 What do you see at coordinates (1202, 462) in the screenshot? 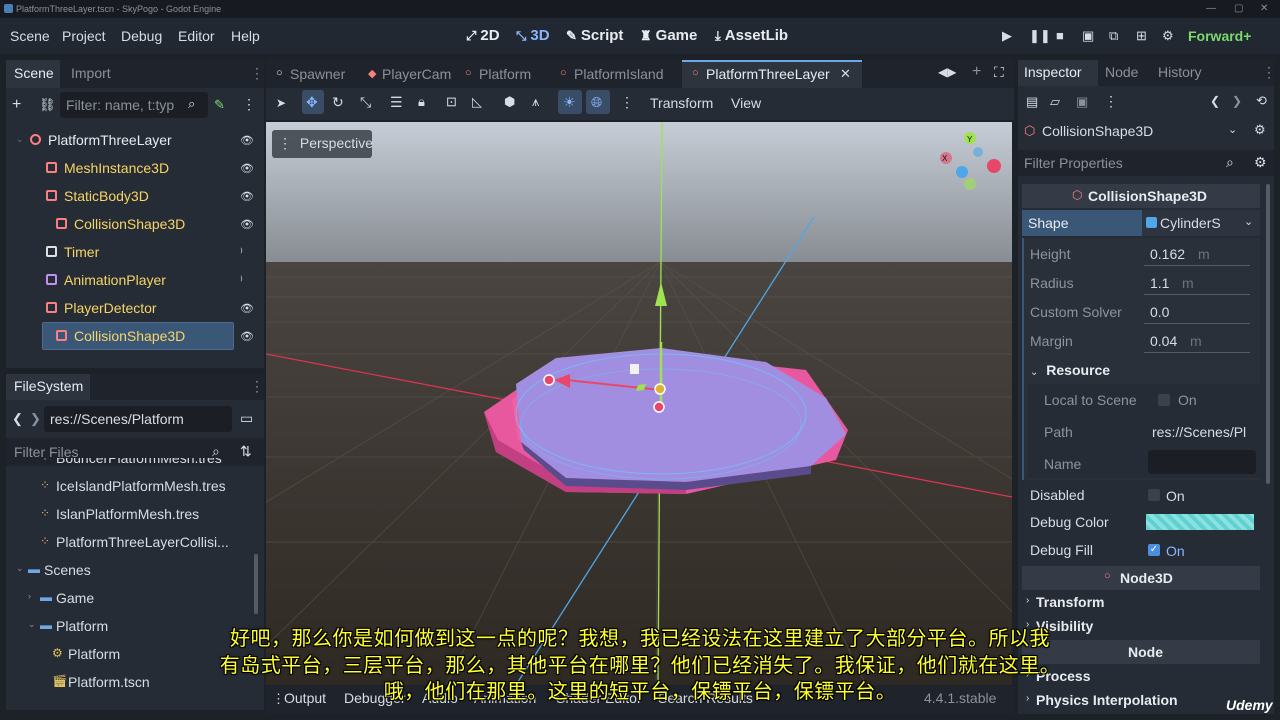
I see `name-field` at bounding box center [1202, 462].